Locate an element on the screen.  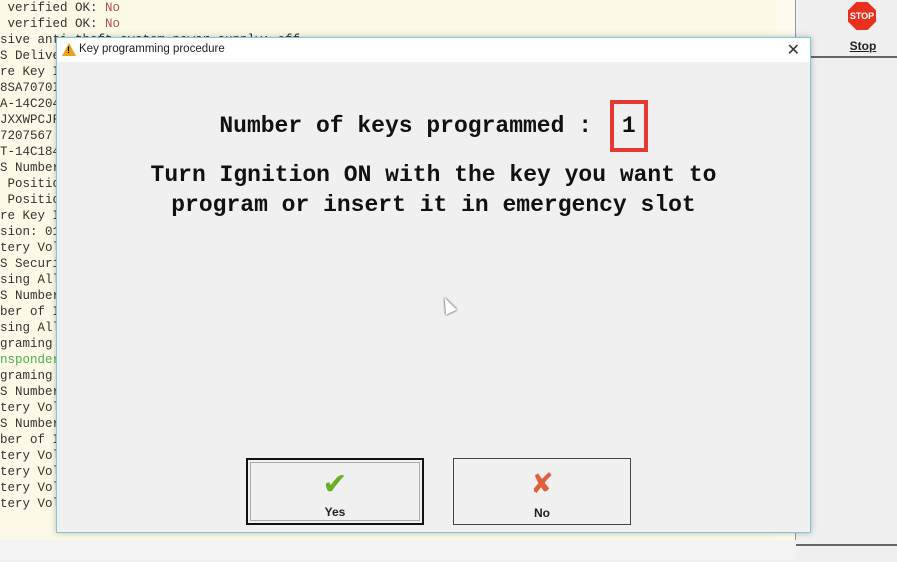
close-button: ✕ is located at coordinates (793, 50).